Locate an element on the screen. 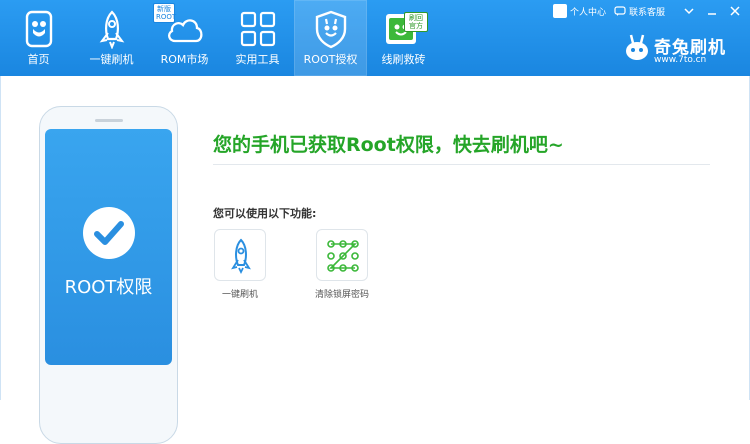 The image size is (750, 444). phone-home-icon is located at coordinates (38, 29).